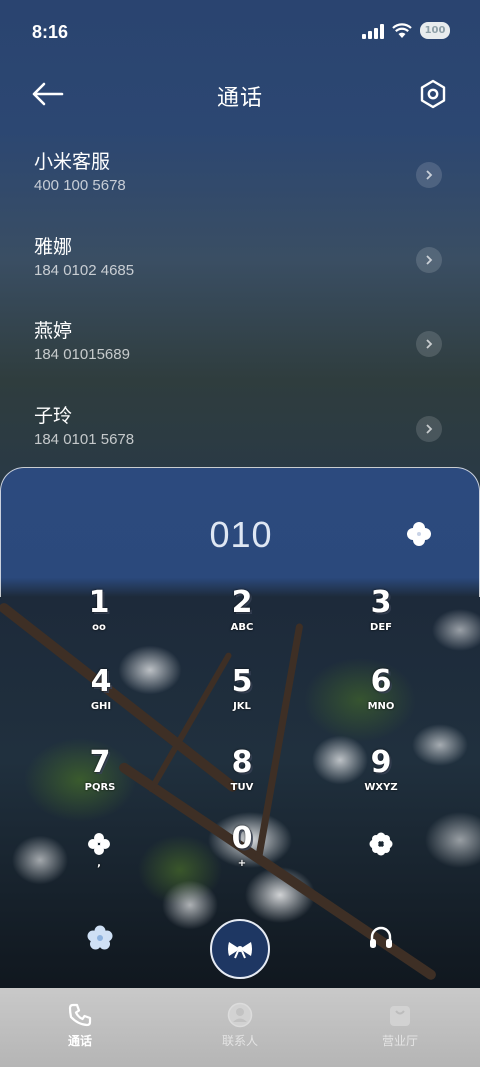 This screenshot has height=1067, width=480. Describe the element at coordinates (373, 31) in the screenshot. I see `signal-icon` at that location.